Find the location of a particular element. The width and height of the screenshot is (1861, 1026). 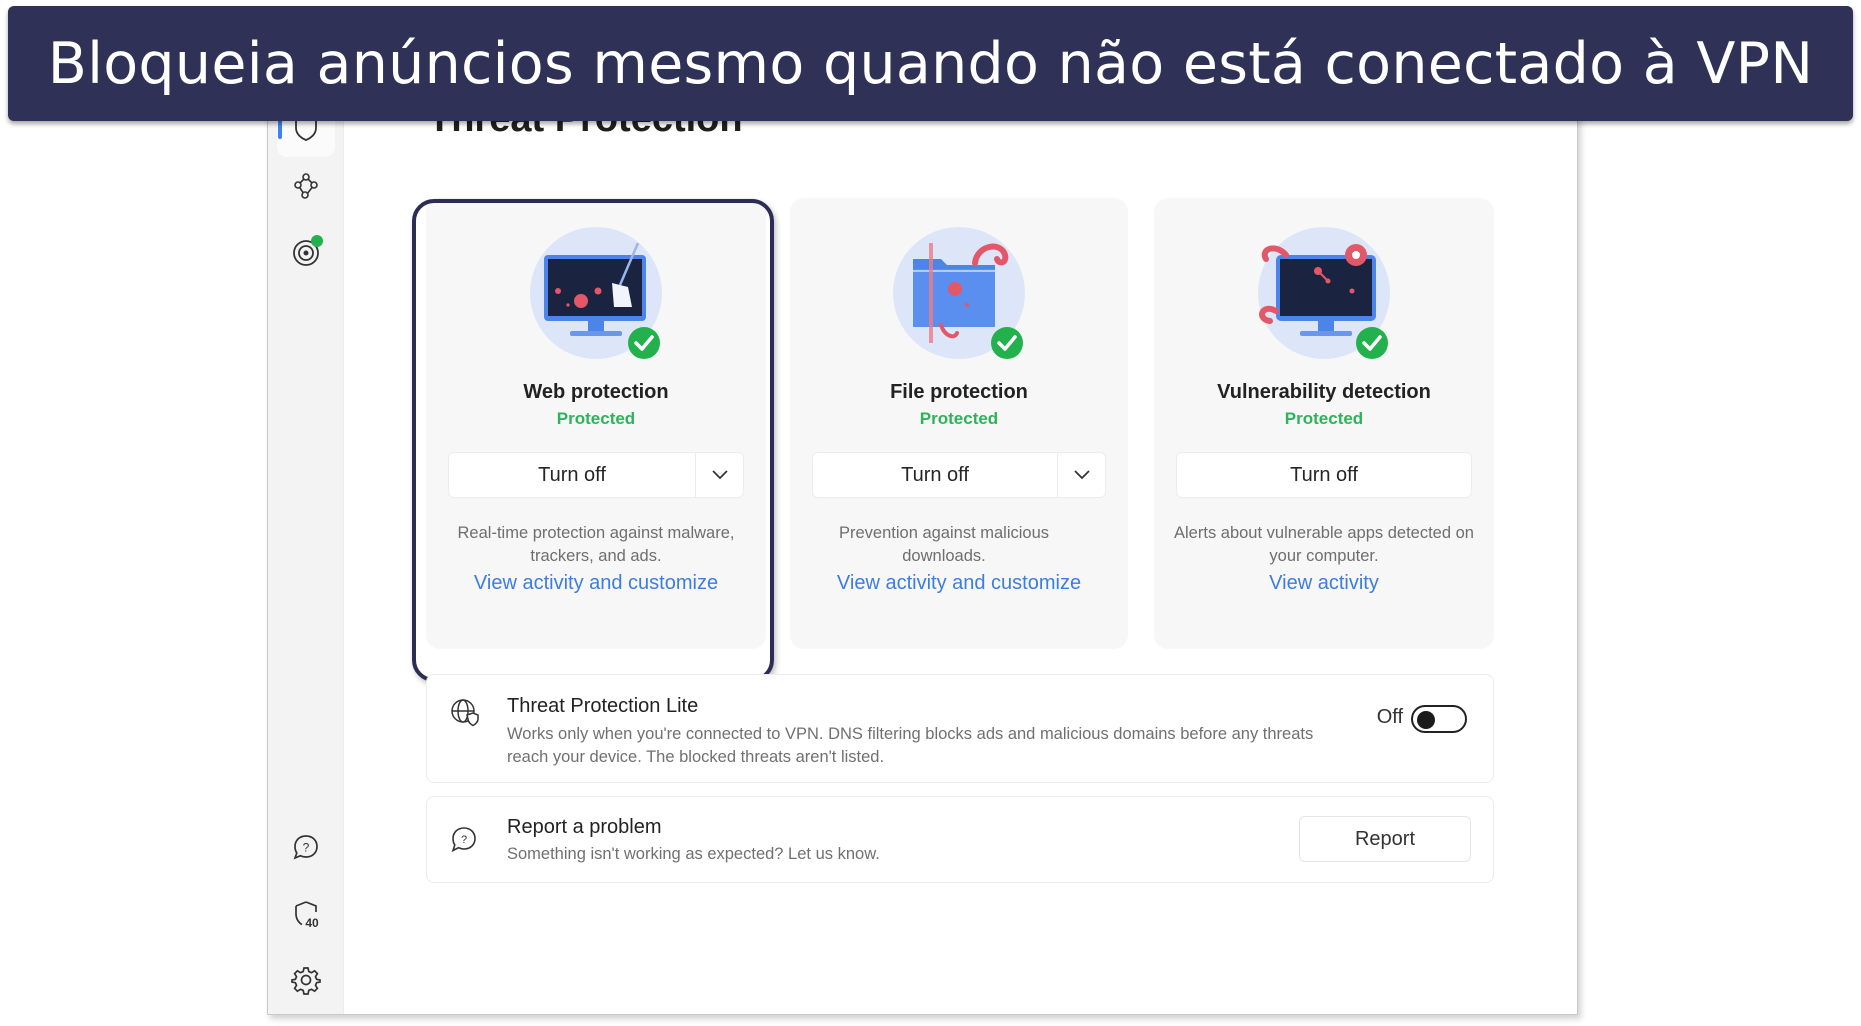

sidebar-item-settings is located at coordinates (306, 980).